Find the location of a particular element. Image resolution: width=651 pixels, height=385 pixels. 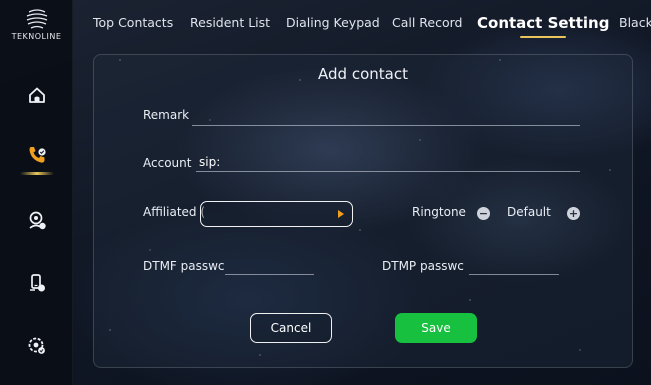

sidebar-active-indicator is located at coordinates (37, 173).